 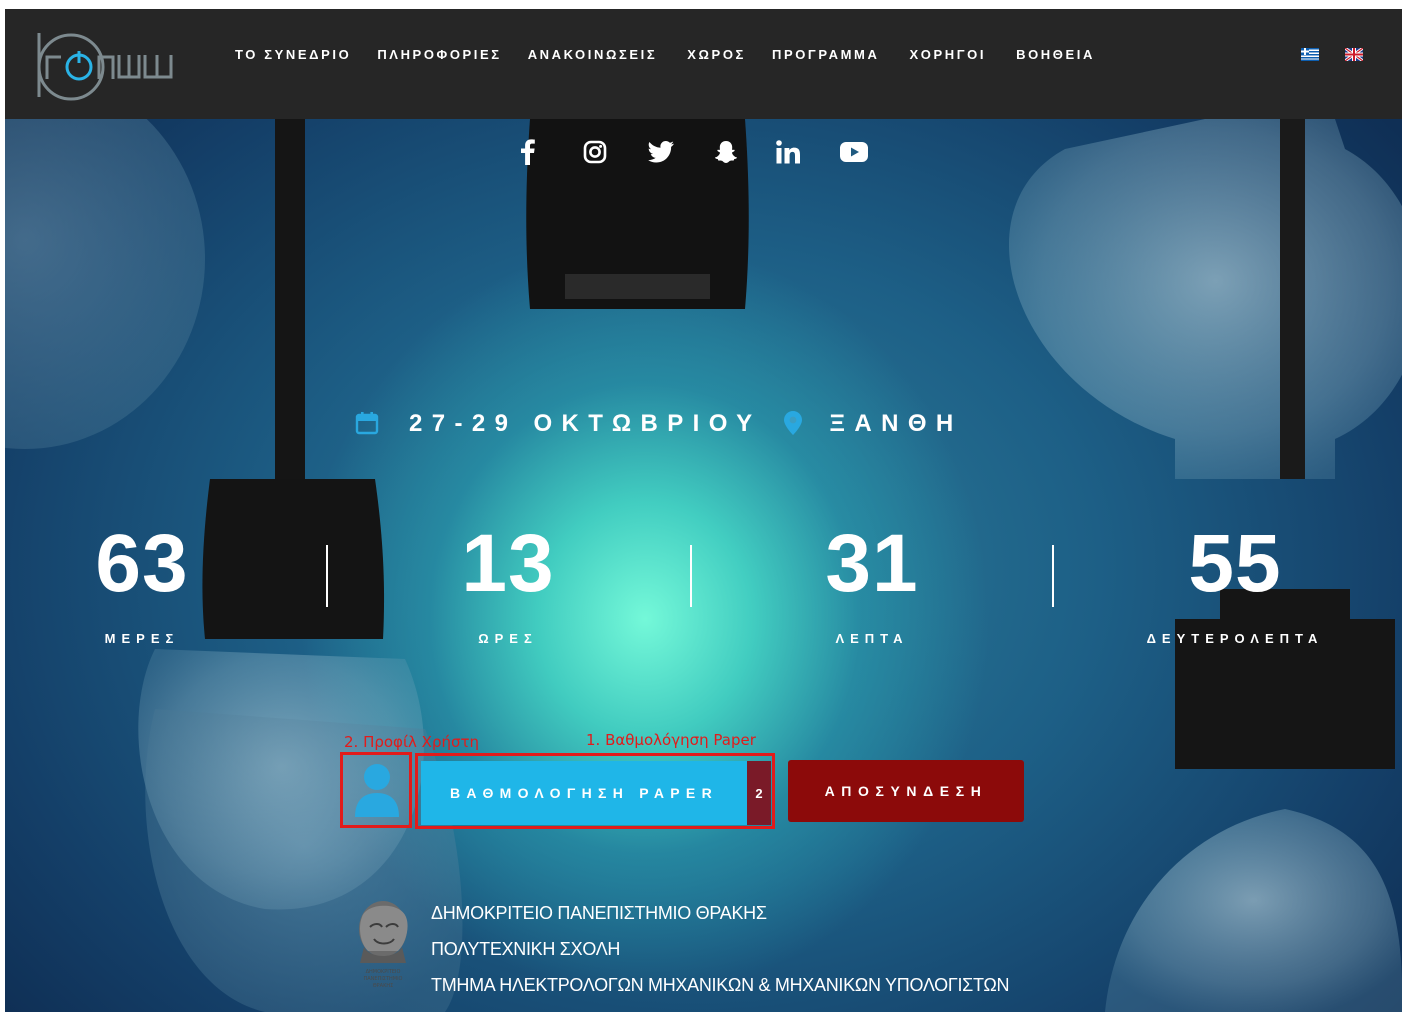 What do you see at coordinates (759, 793) in the screenshot?
I see `paper-count-badge: 2` at bounding box center [759, 793].